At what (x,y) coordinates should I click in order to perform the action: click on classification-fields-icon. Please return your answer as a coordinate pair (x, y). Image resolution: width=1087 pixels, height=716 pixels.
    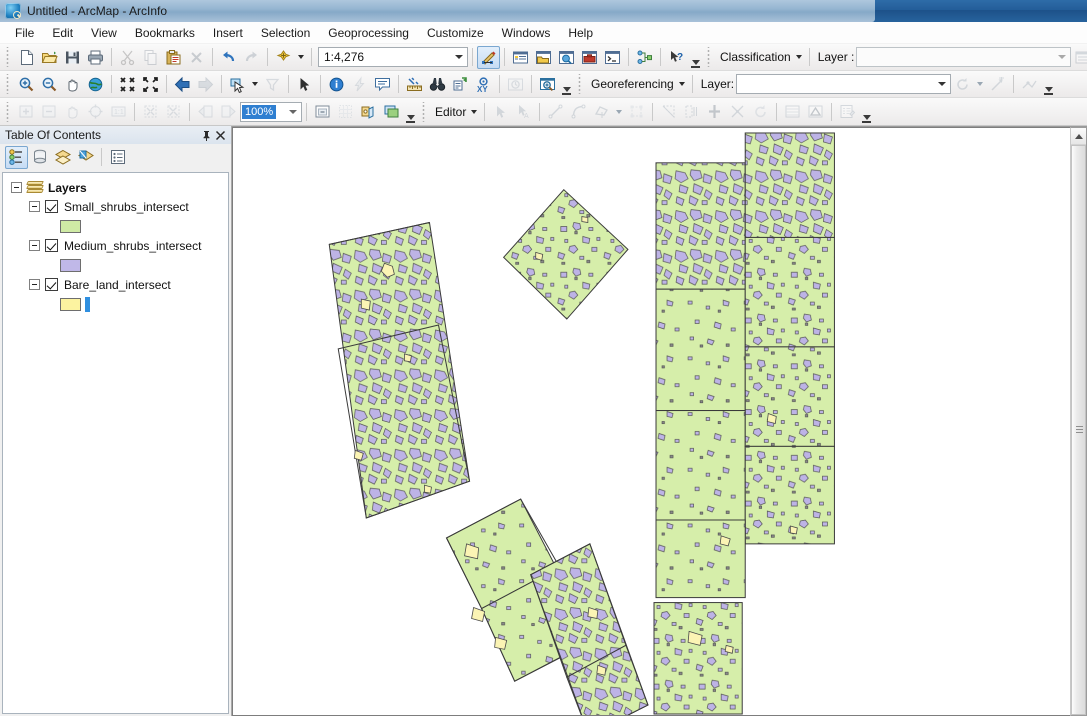
    Looking at the image, I should click on (1079, 57).